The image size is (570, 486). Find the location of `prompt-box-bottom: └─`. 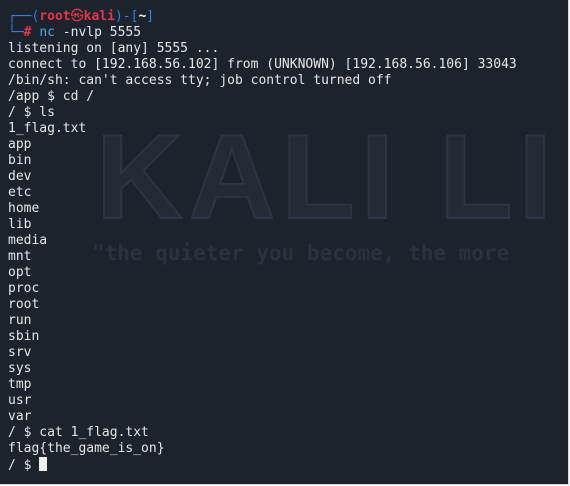

prompt-box-bottom: └─ is located at coordinates (16, 32).